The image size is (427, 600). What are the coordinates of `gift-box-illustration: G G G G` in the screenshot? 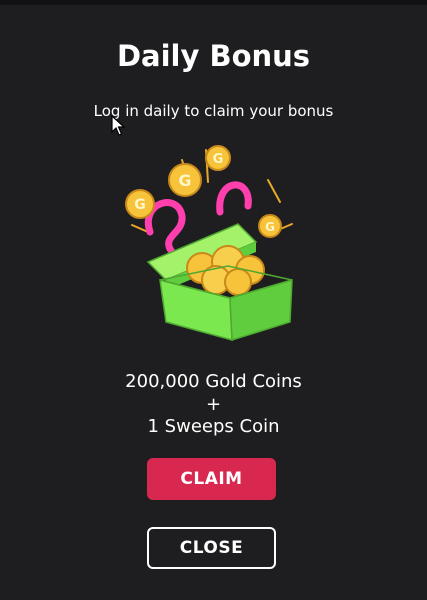 It's located at (209, 243).